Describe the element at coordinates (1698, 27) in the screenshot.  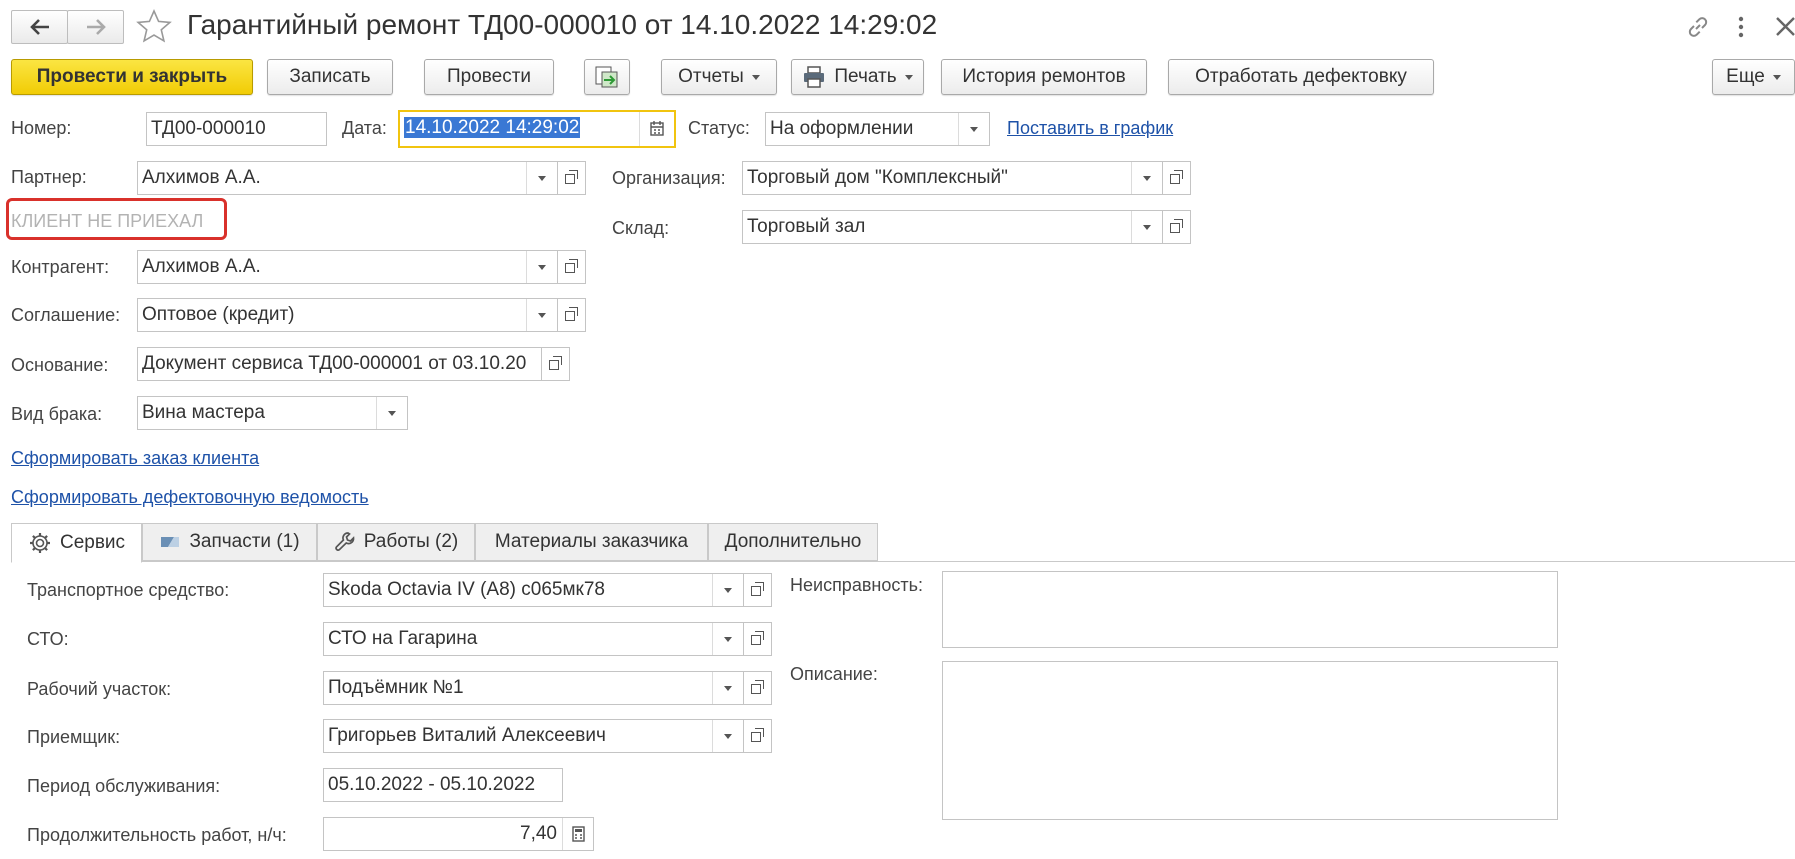
I see `link-icon` at that location.